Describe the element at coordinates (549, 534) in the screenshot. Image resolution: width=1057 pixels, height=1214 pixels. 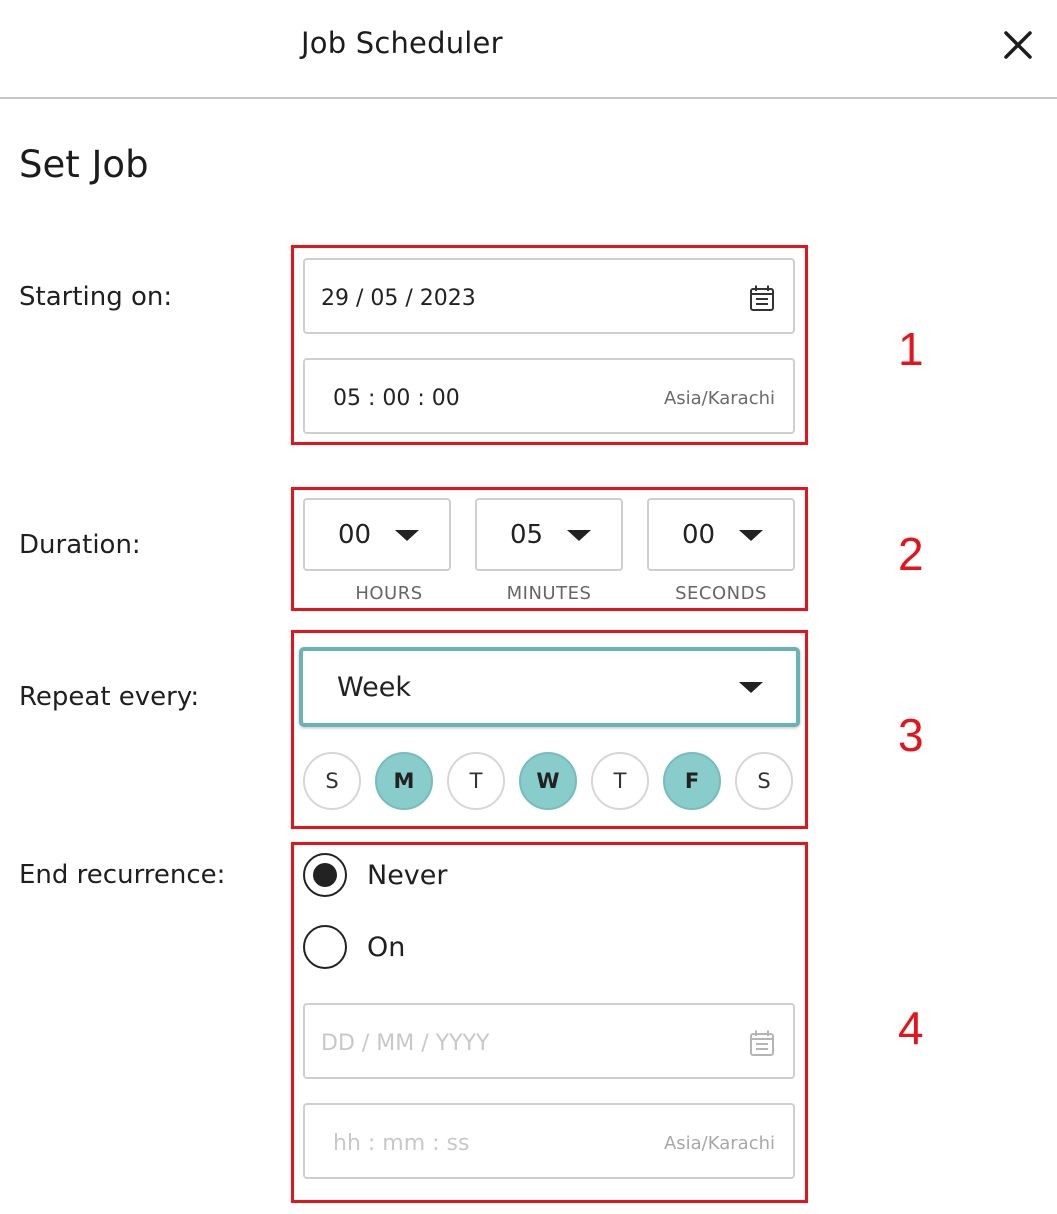
I see `minutes-select: 05` at that location.